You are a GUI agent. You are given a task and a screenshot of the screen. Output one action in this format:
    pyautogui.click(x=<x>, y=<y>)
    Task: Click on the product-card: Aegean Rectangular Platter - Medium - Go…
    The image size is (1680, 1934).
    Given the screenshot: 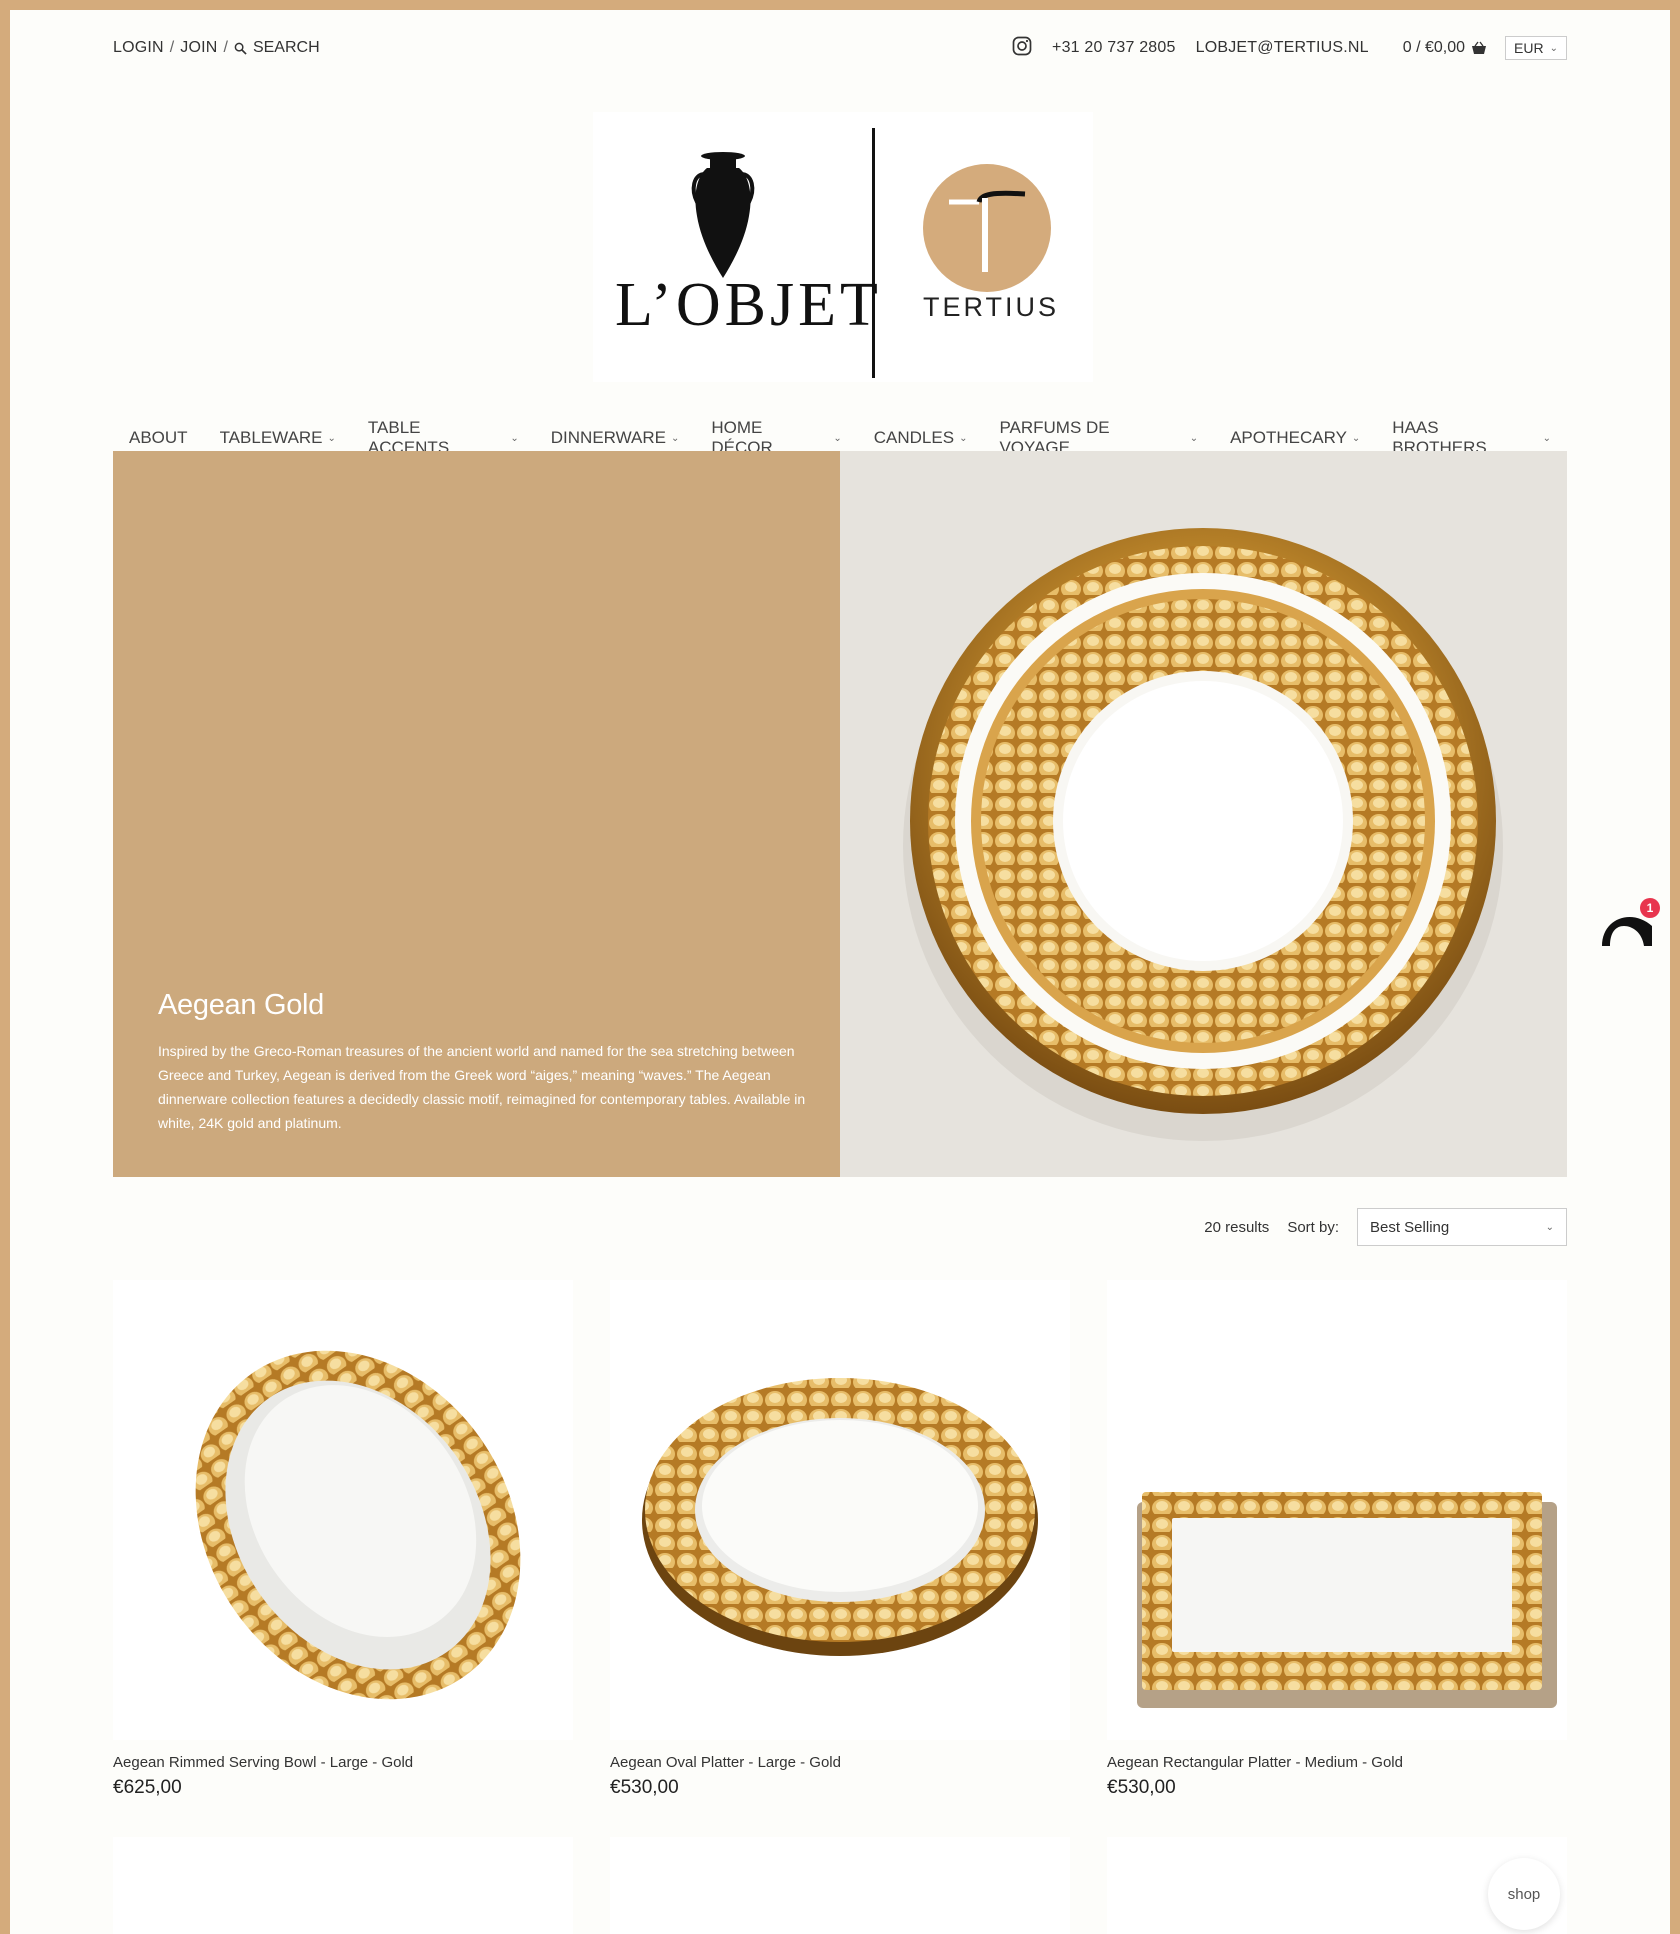 What is the action you would take?
    pyautogui.click(x=1337, y=1539)
    